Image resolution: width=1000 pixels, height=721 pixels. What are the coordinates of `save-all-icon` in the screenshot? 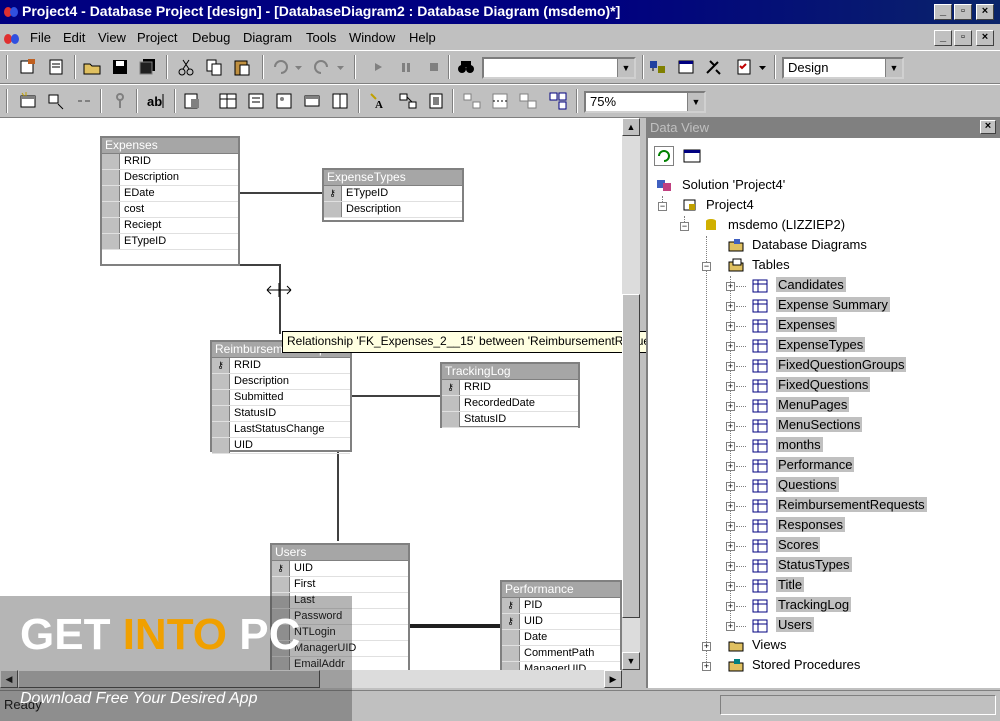 It's located at (148, 67).